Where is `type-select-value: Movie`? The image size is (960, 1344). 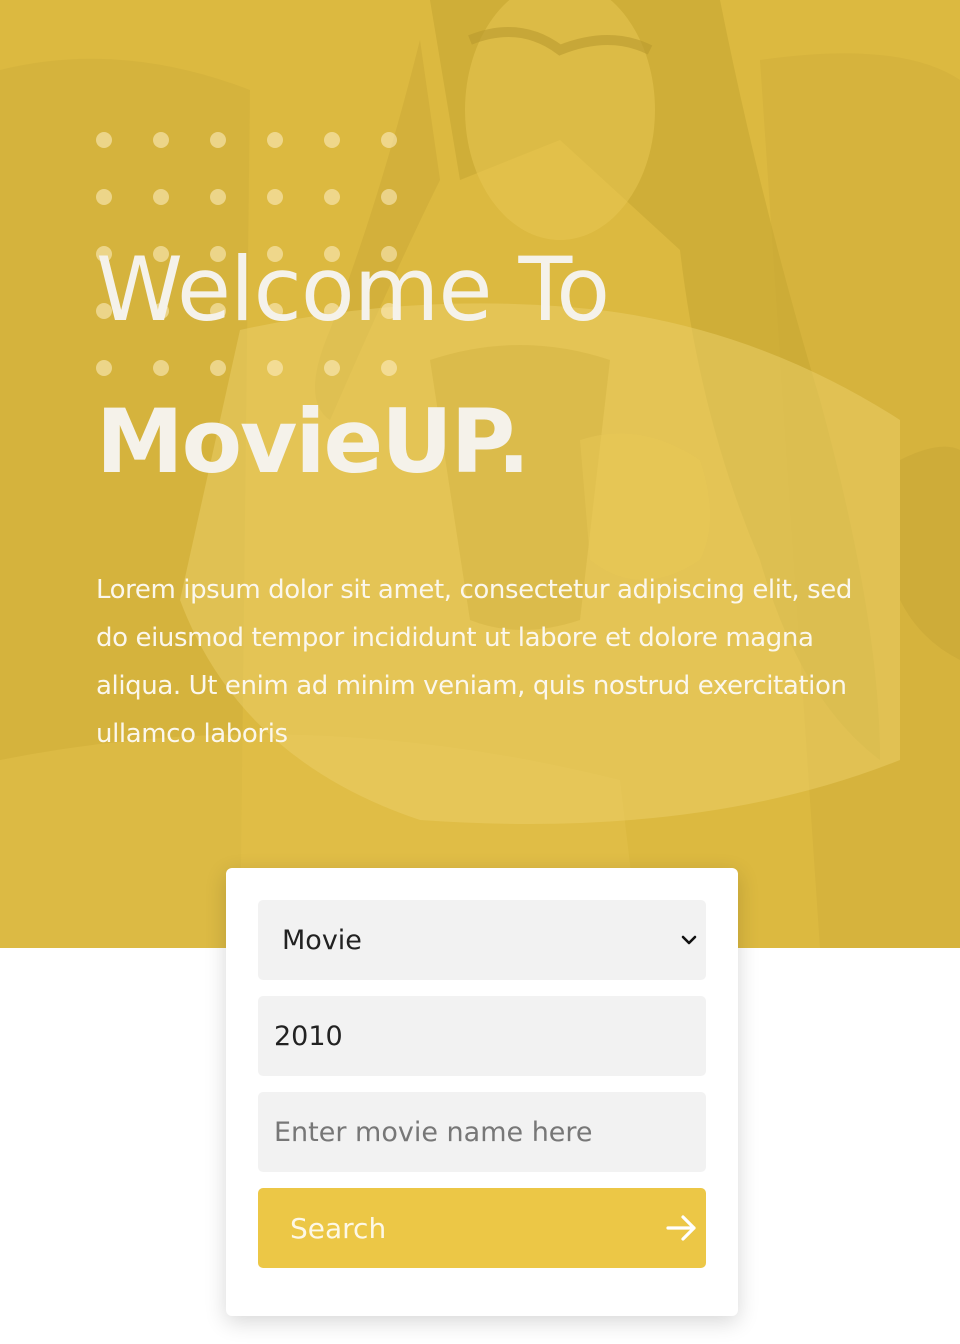 type-select-value: Movie is located at coordinates (322, 940).